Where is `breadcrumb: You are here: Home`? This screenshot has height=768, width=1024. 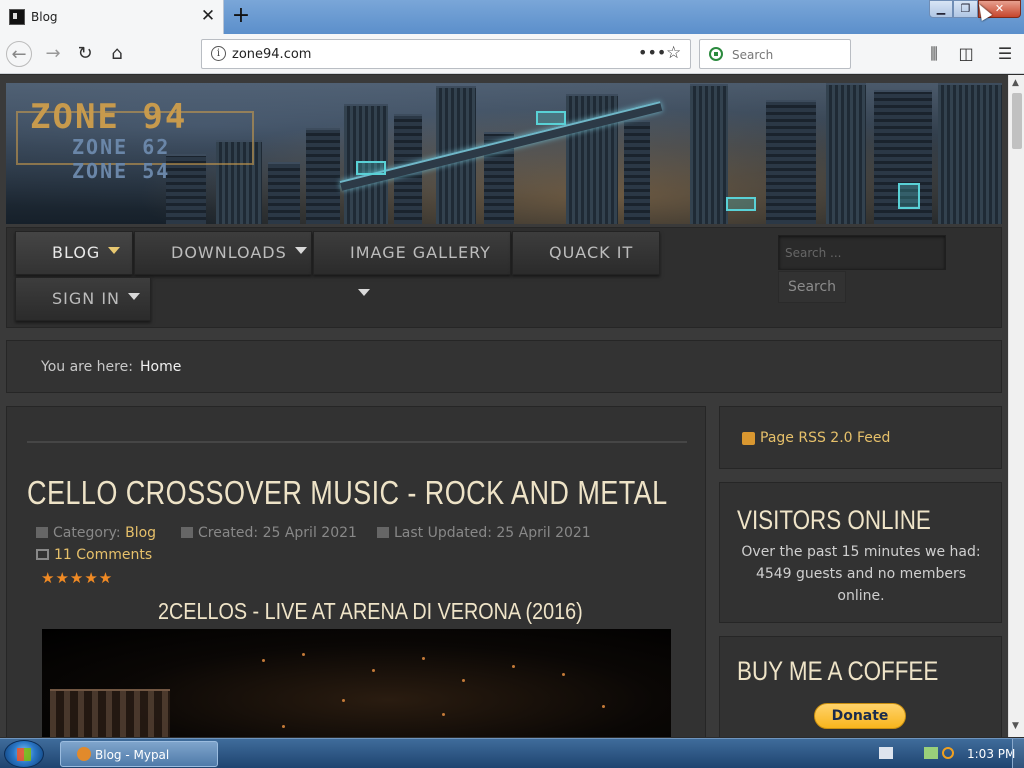
breadcrumb: You are here: Home is located at coordinates (504, 366).